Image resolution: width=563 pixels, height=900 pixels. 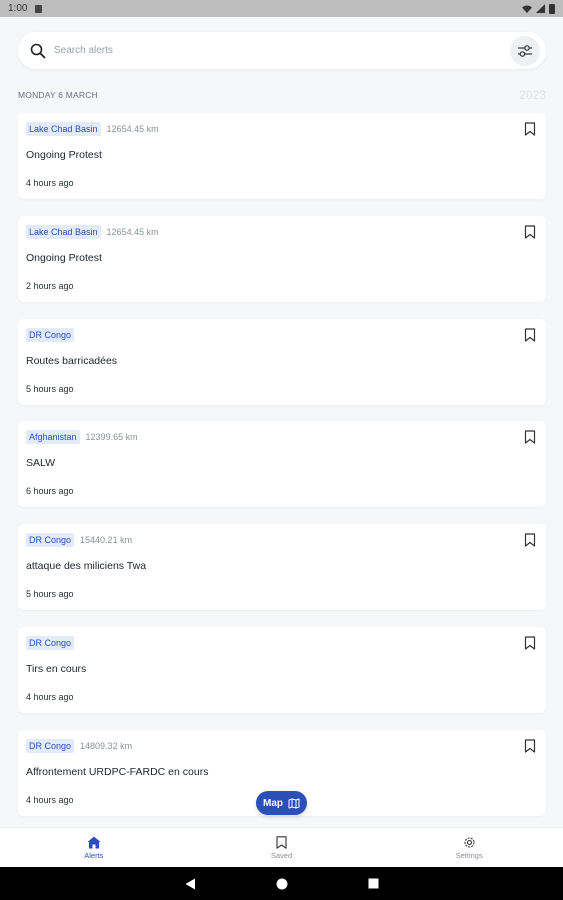 What do you see at coordinates (106, 745) in the screenshot?
I see `distance-label: 14809.32 km` at bounding box center [106, 745].